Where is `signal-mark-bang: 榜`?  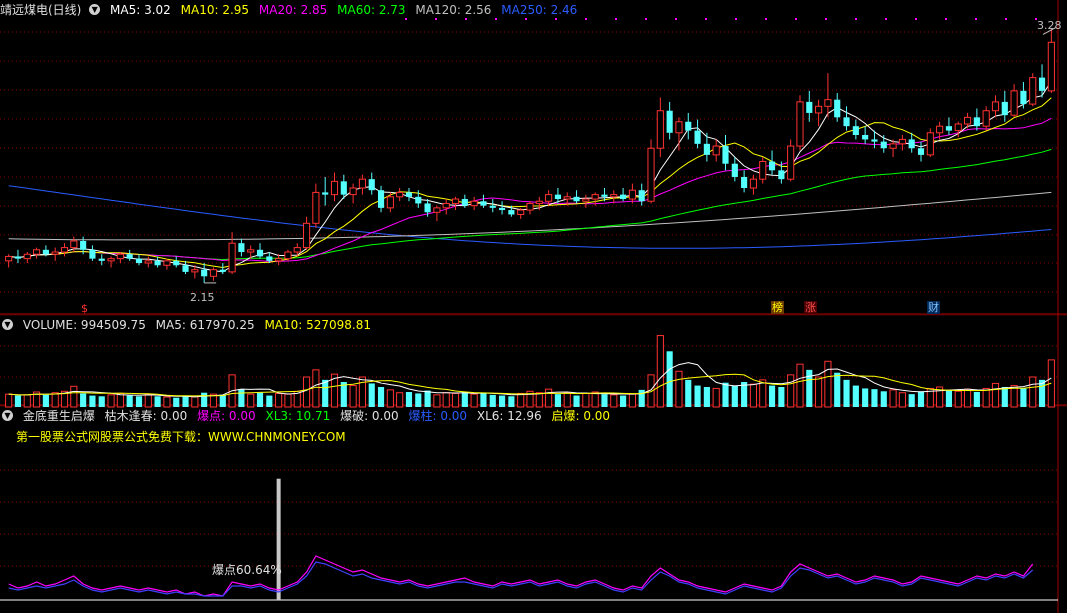 signal-mark-bang: 榜 is located at coordinates (777, 307).